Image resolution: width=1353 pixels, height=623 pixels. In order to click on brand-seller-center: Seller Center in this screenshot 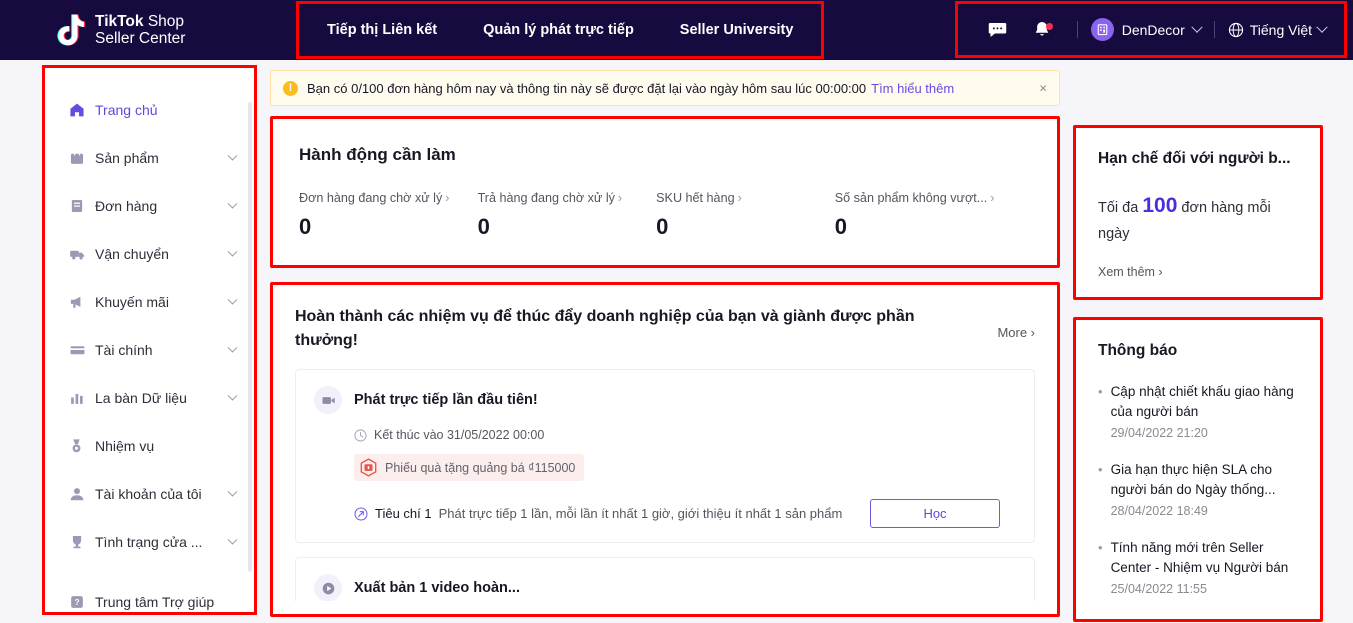, I will do `click(140, 38)`.